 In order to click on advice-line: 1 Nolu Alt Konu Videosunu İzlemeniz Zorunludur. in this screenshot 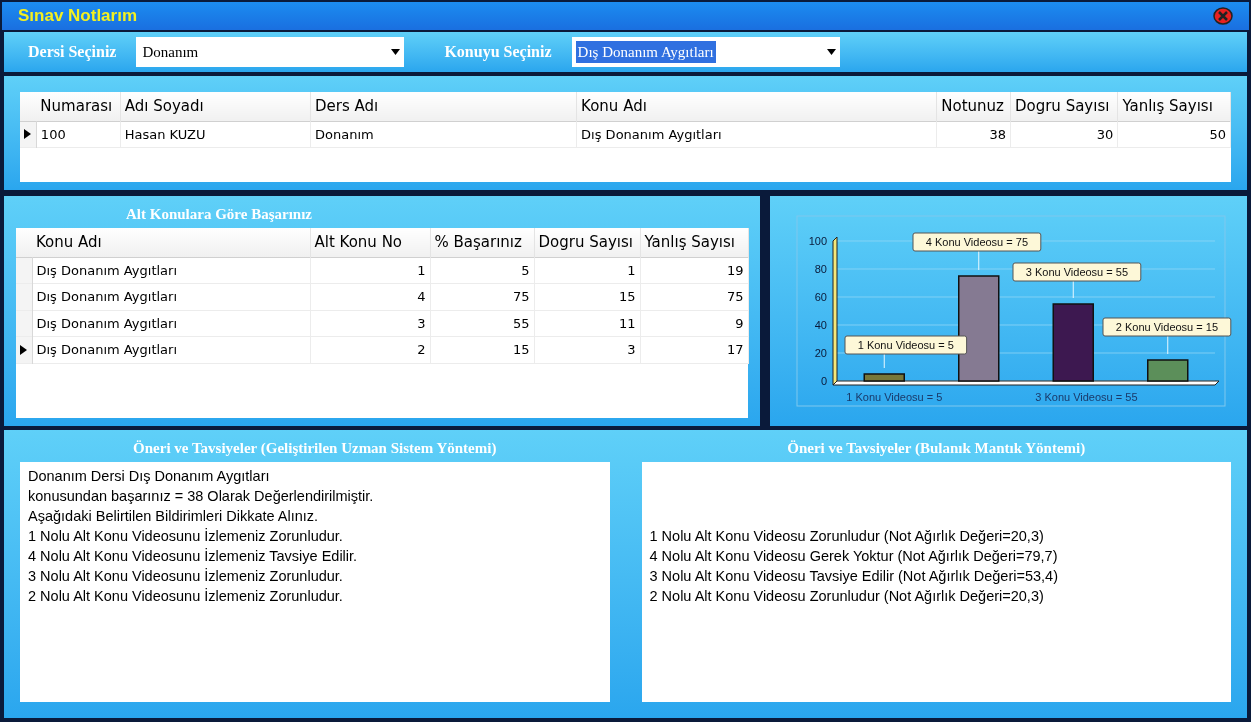, I will do `click(186, 536)`.